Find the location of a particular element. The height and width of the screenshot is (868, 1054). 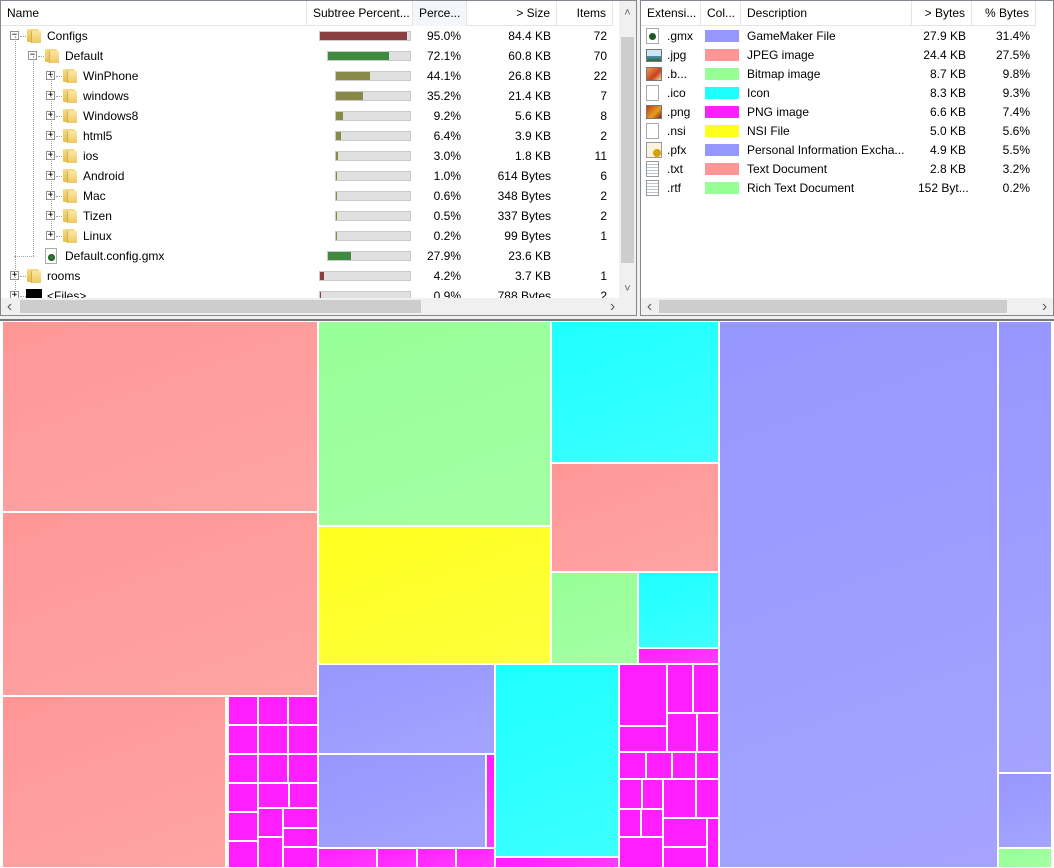

treemap-tile-txt is located at coordinates (635, 517).